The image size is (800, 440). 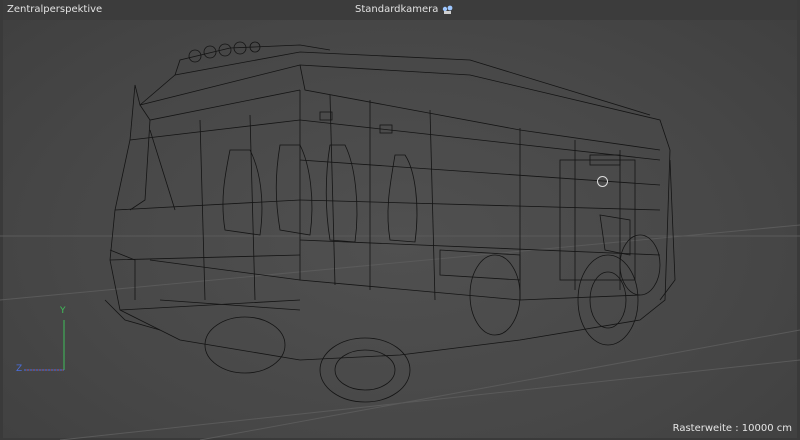 What do you see at coordinates (54, 9) in the screenshot?
I see `view-mode-label: Zentralperspektive` at bounding box center [54, 9].